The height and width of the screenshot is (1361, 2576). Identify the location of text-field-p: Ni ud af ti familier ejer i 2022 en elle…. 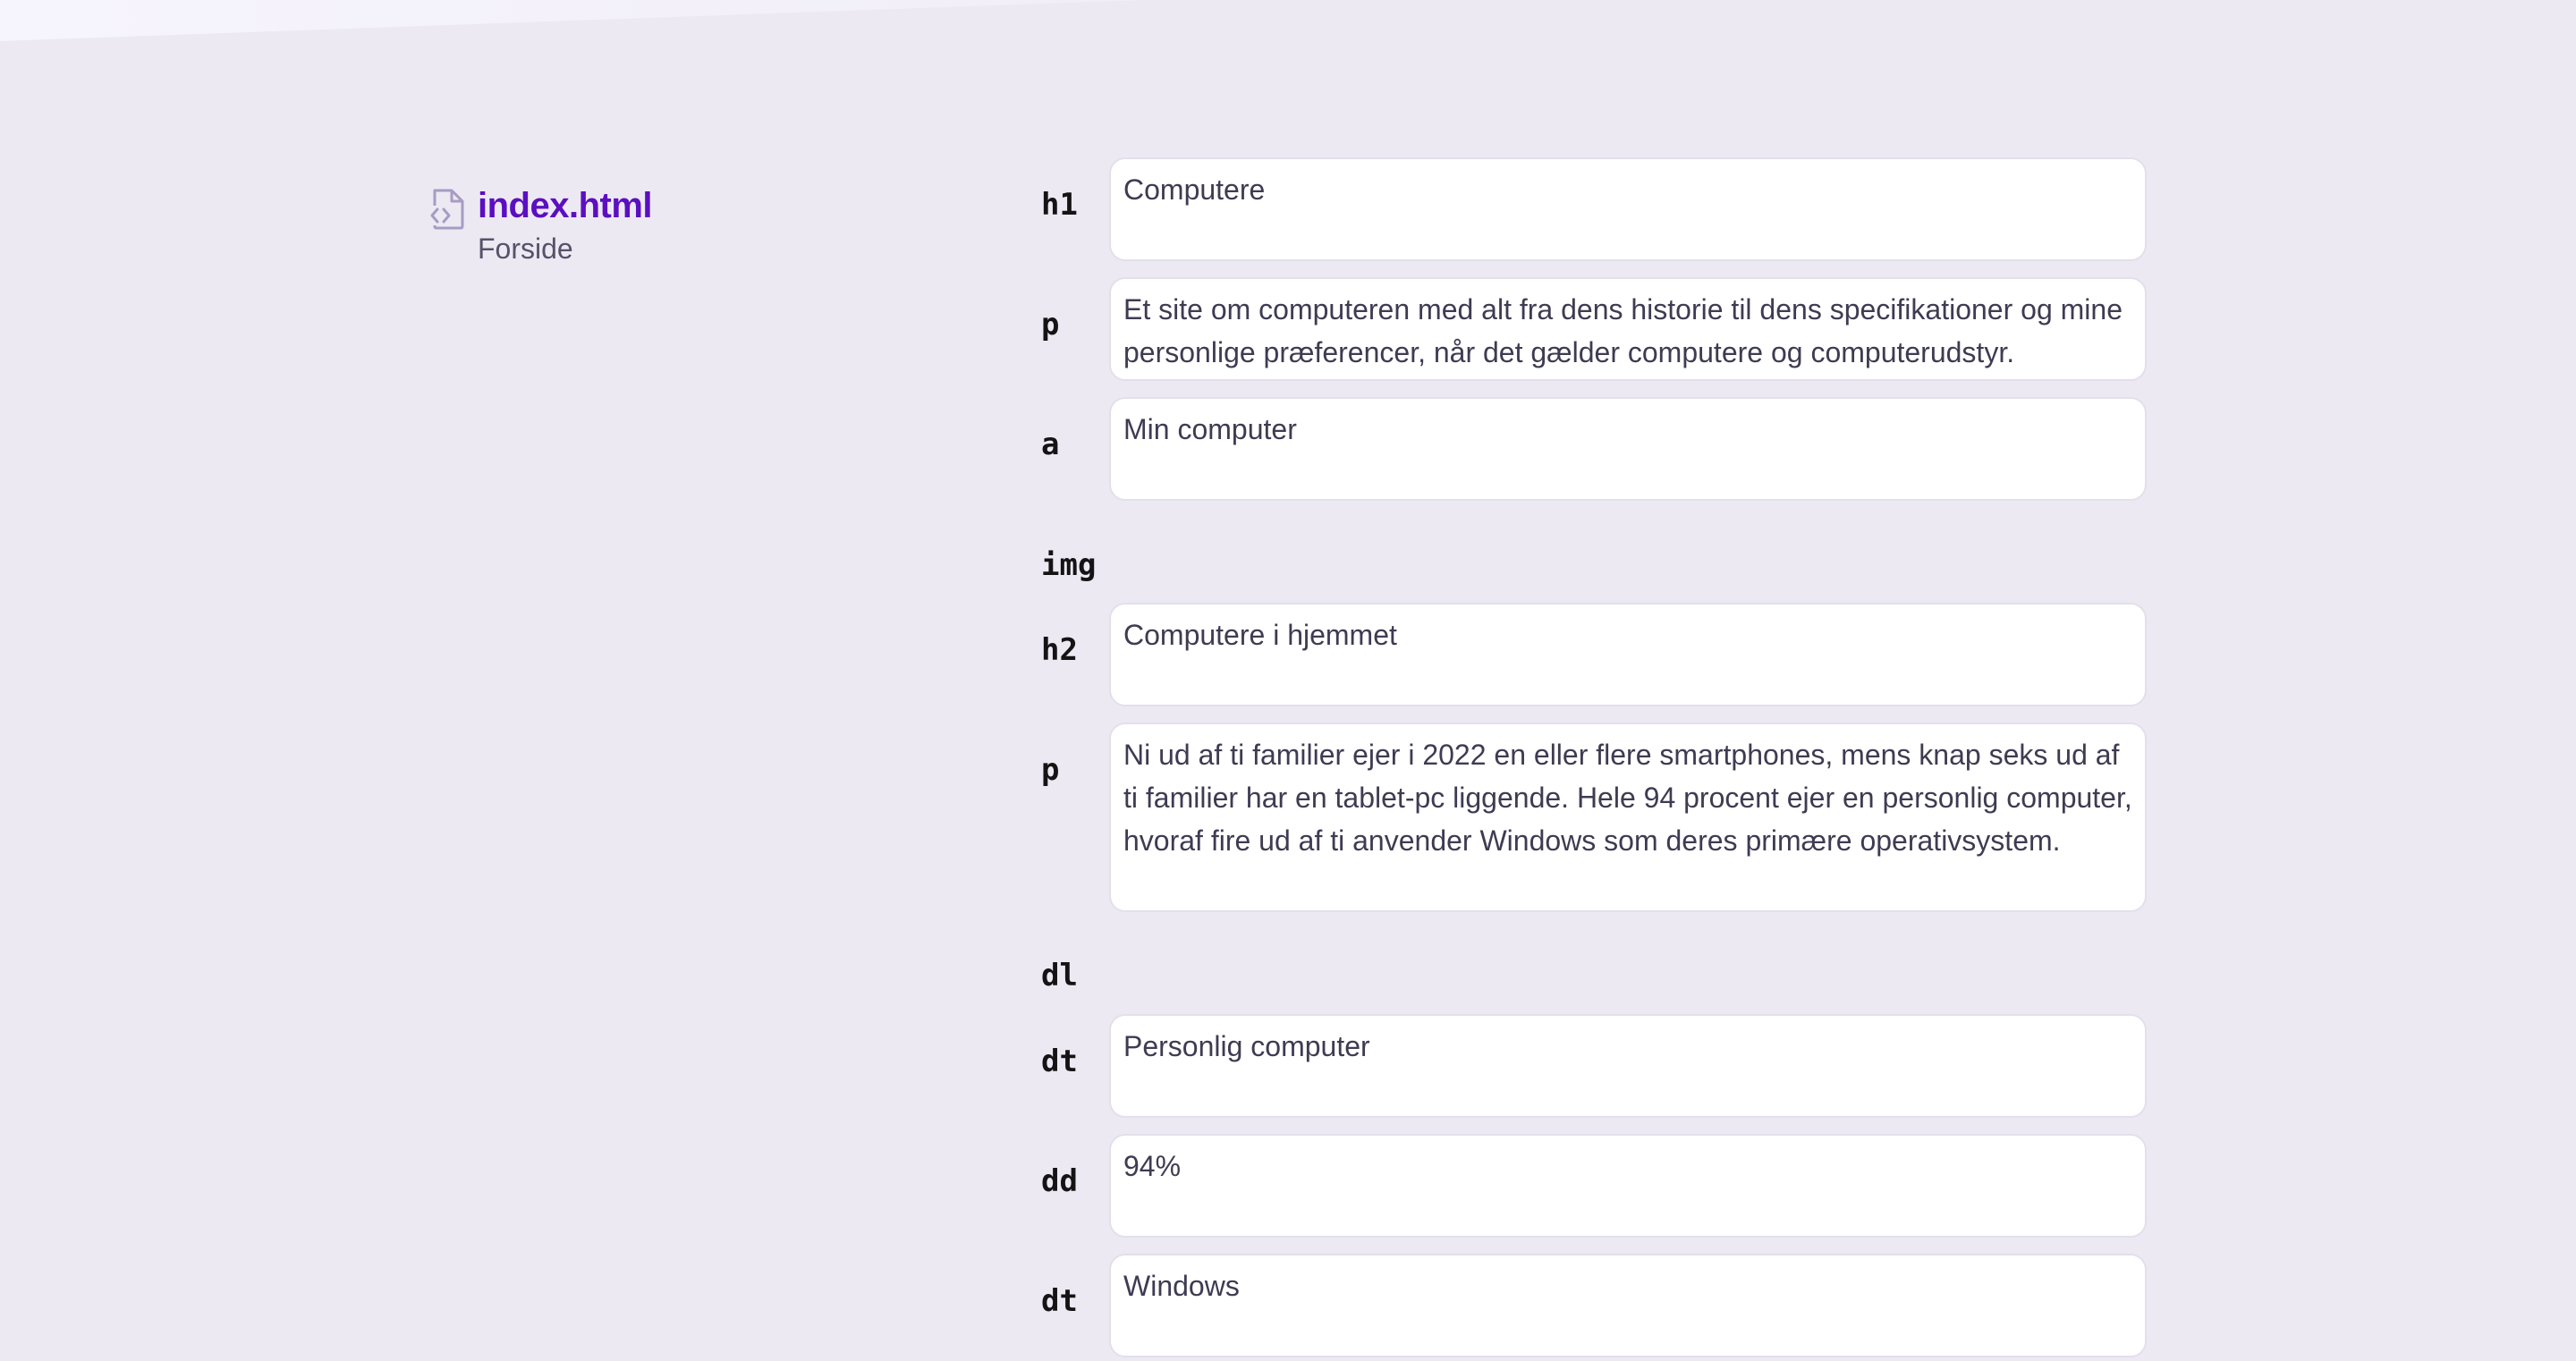
(1628, 817).